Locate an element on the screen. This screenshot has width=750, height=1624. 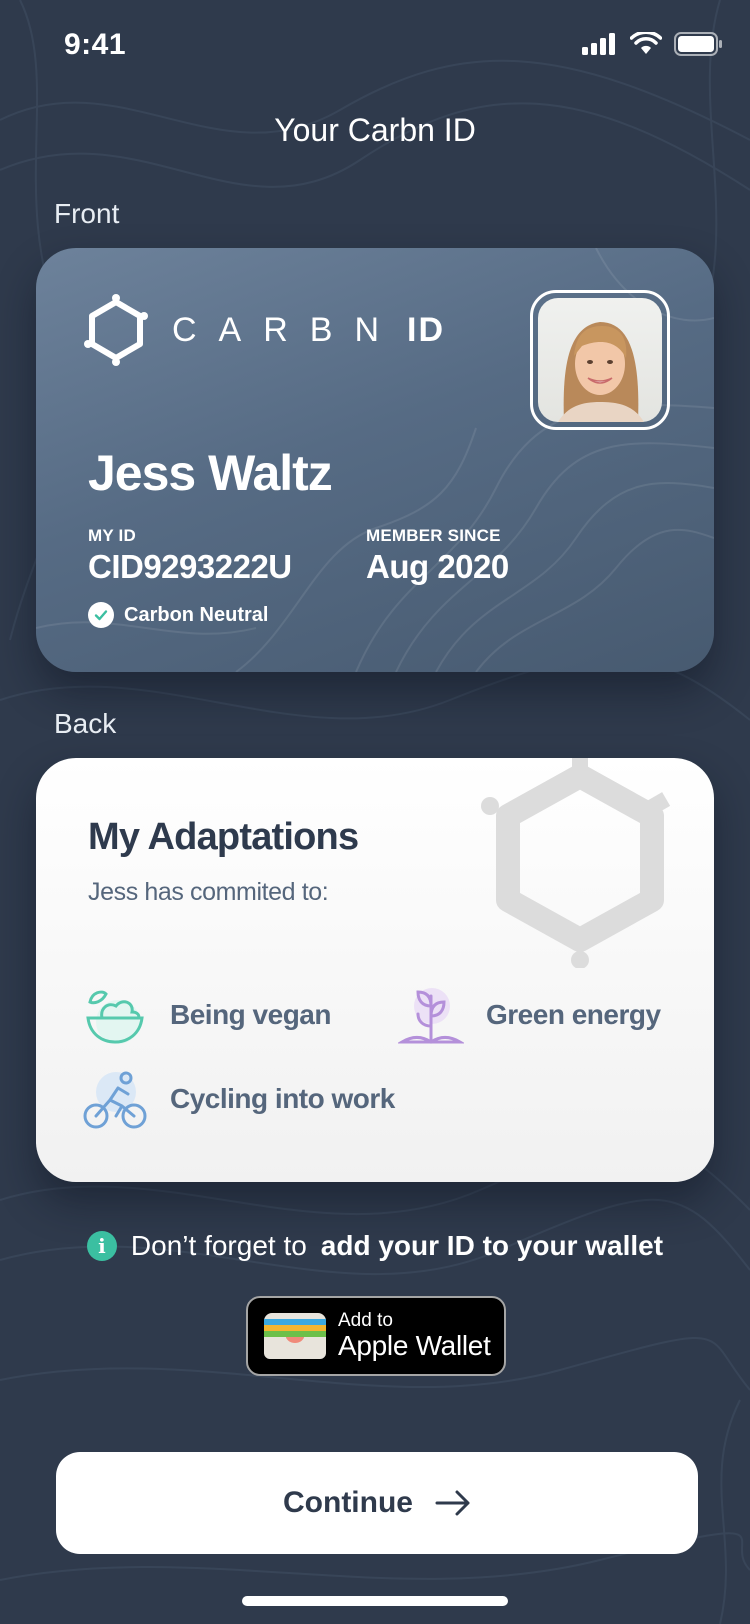
wallet-text: Add to Apple Wallet is located at coordinates (414, 1336).